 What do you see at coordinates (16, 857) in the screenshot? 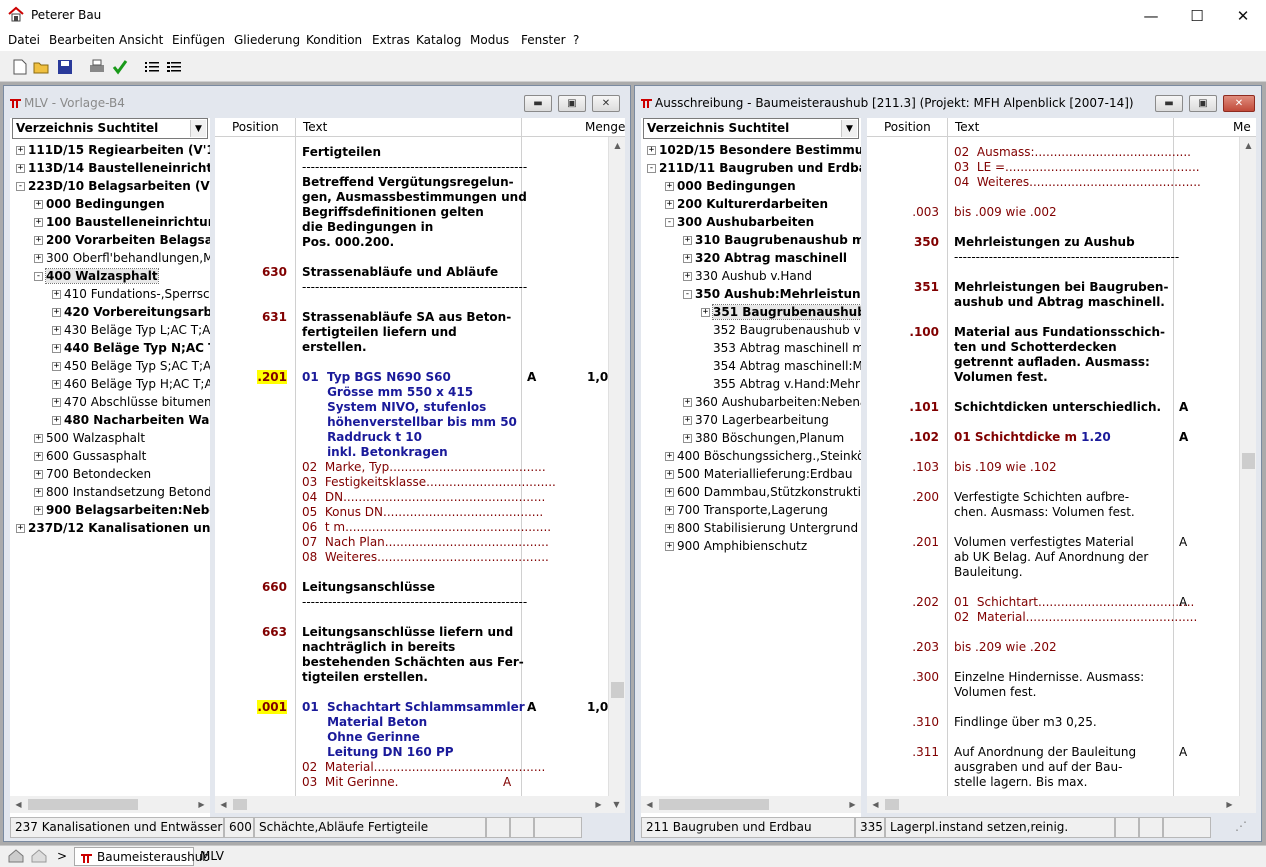
I see `home-icon` at bounding box center [16, 857].